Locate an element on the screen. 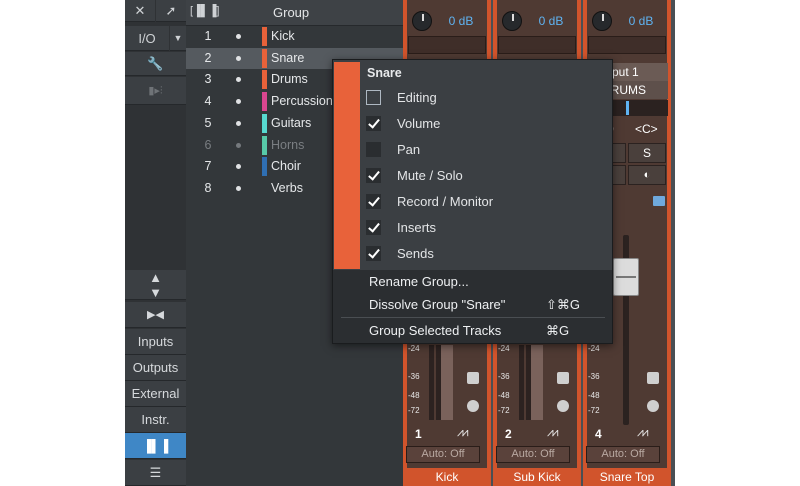  io-button: I/O is located at coordinates (147, 38).